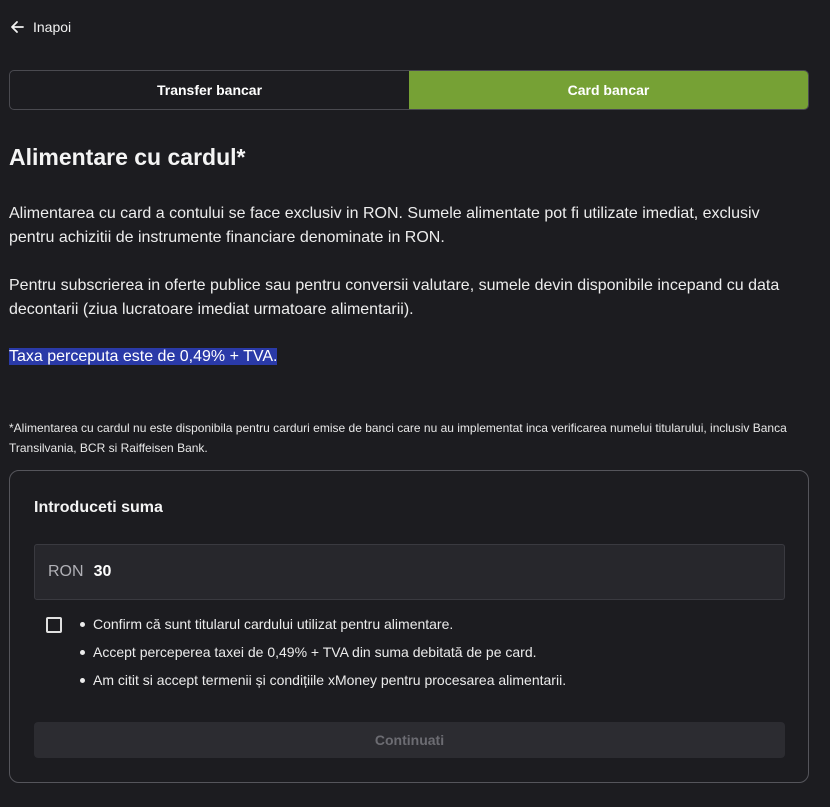  Describe the element at coordinates (409, 572) in the screenshot. I see `amount-input: RON 30` at that location.